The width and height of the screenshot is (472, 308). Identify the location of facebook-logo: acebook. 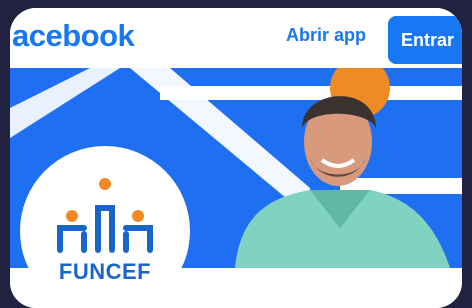
(73, 36).